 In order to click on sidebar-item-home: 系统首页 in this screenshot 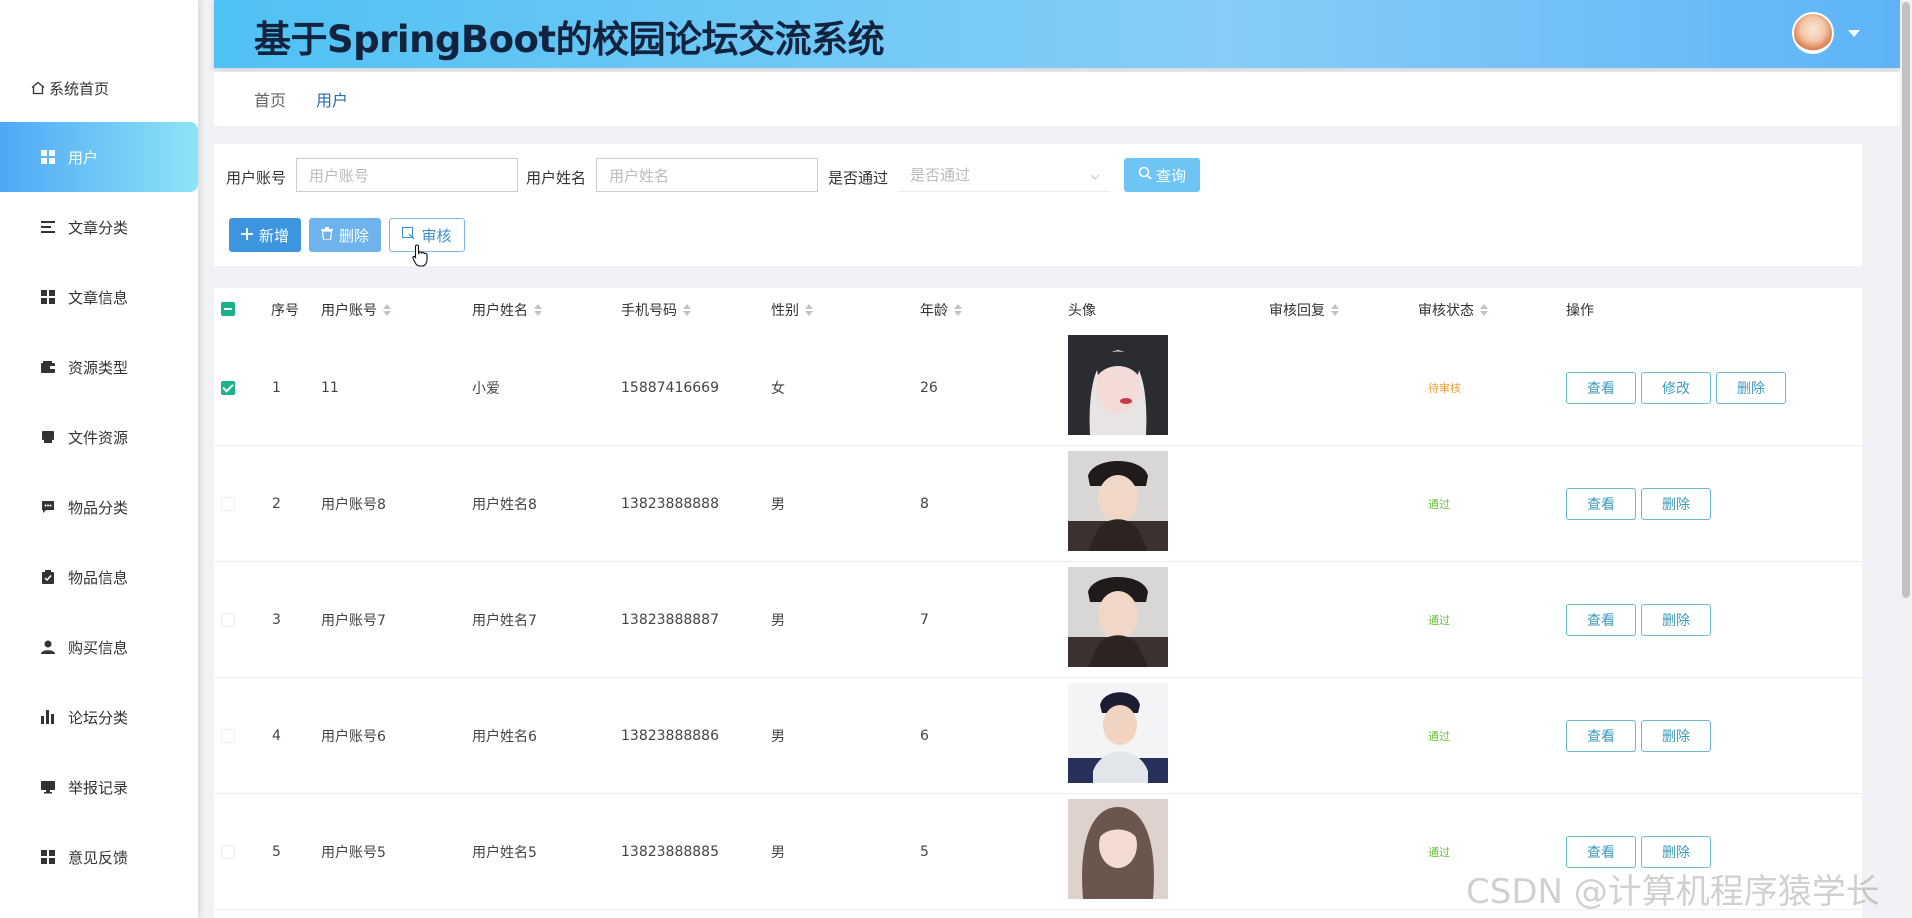, I will do `click(69, 88)`.